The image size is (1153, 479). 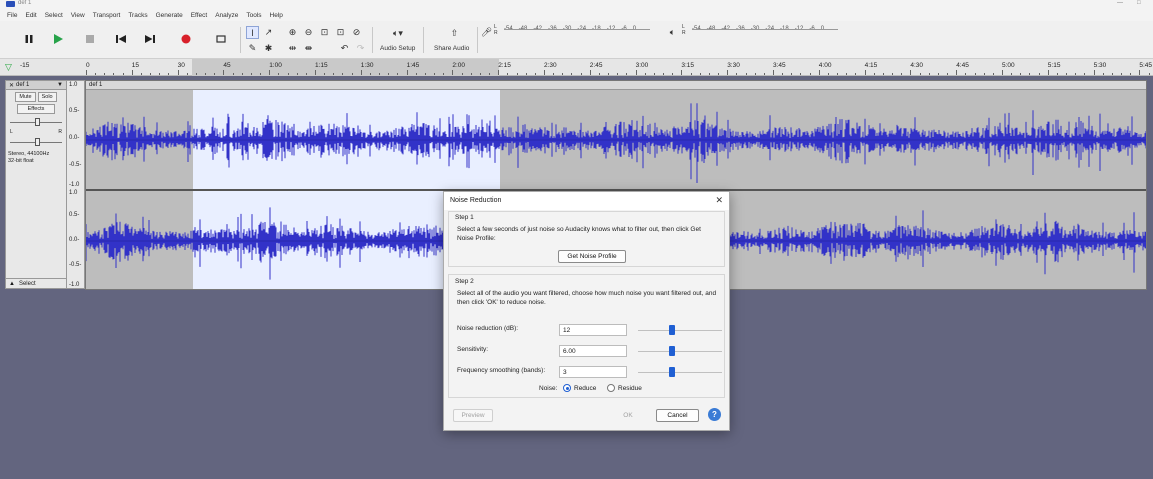 What do you see at coordinates (54, 15) in the screenshot?
I see `menu-select: Select` at bounding box center [54, 15].